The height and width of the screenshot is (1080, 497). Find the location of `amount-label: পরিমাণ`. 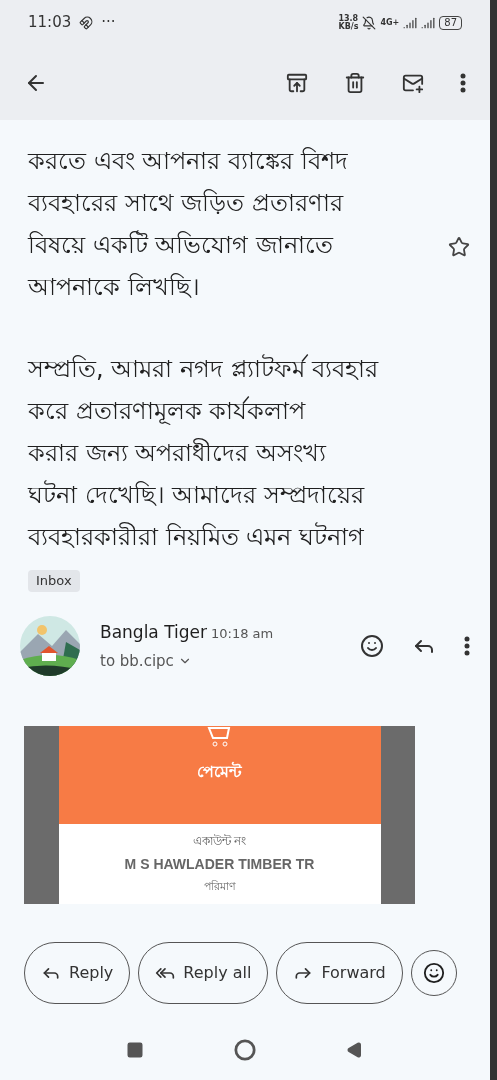

amount-label: পরিমাণ is located at coordinates (219, 887).